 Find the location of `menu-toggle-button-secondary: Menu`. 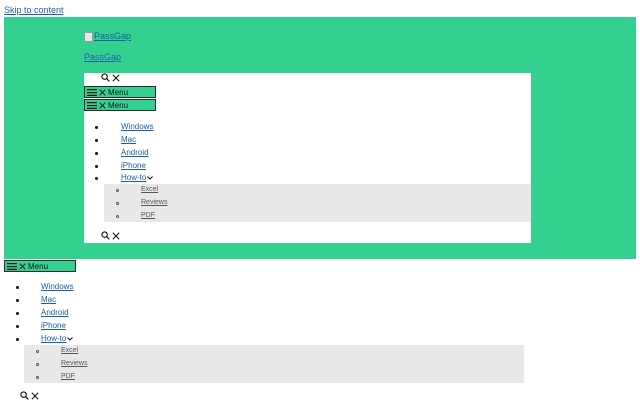

menu-toggle-button-secondary: Menu is located at coordinates (120, 105).